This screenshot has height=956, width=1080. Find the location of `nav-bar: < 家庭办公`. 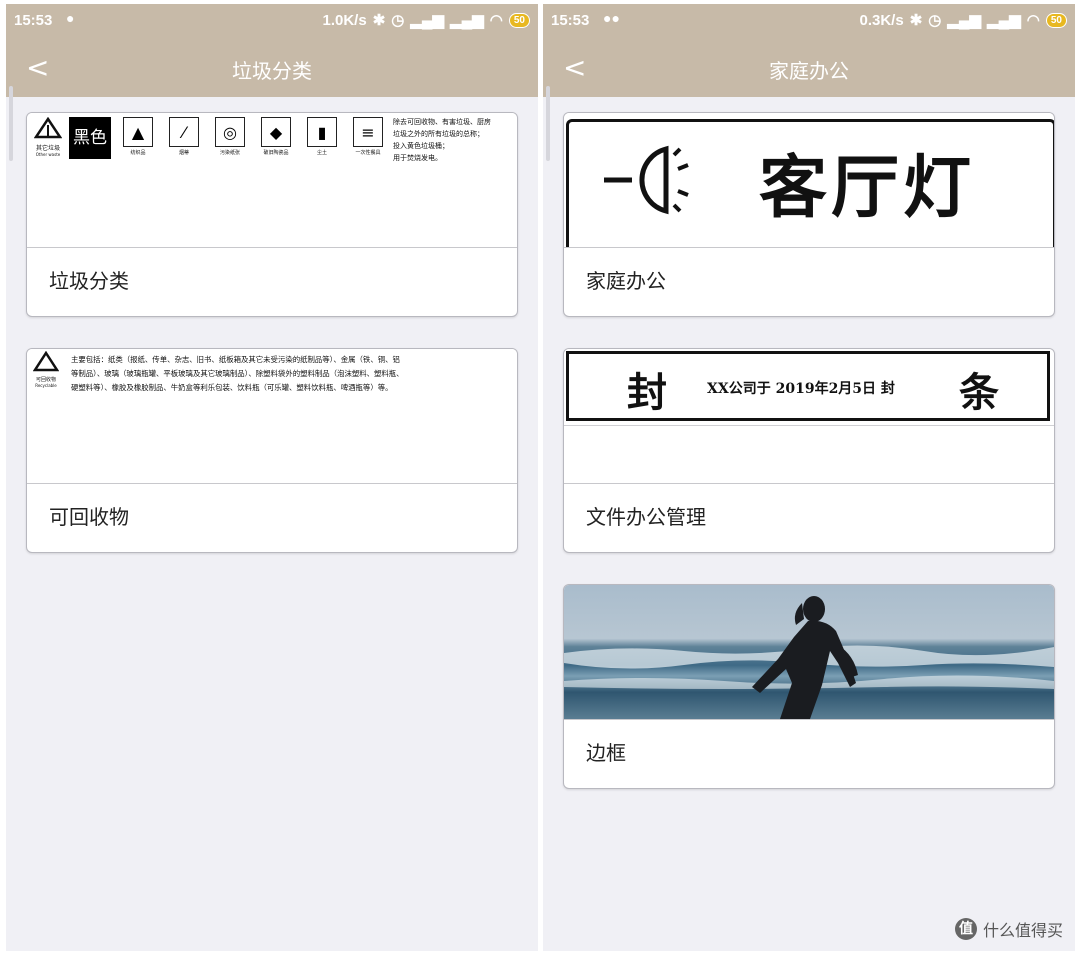

nav-bar: < 家庭办公 is located at coordinates (809, 68).